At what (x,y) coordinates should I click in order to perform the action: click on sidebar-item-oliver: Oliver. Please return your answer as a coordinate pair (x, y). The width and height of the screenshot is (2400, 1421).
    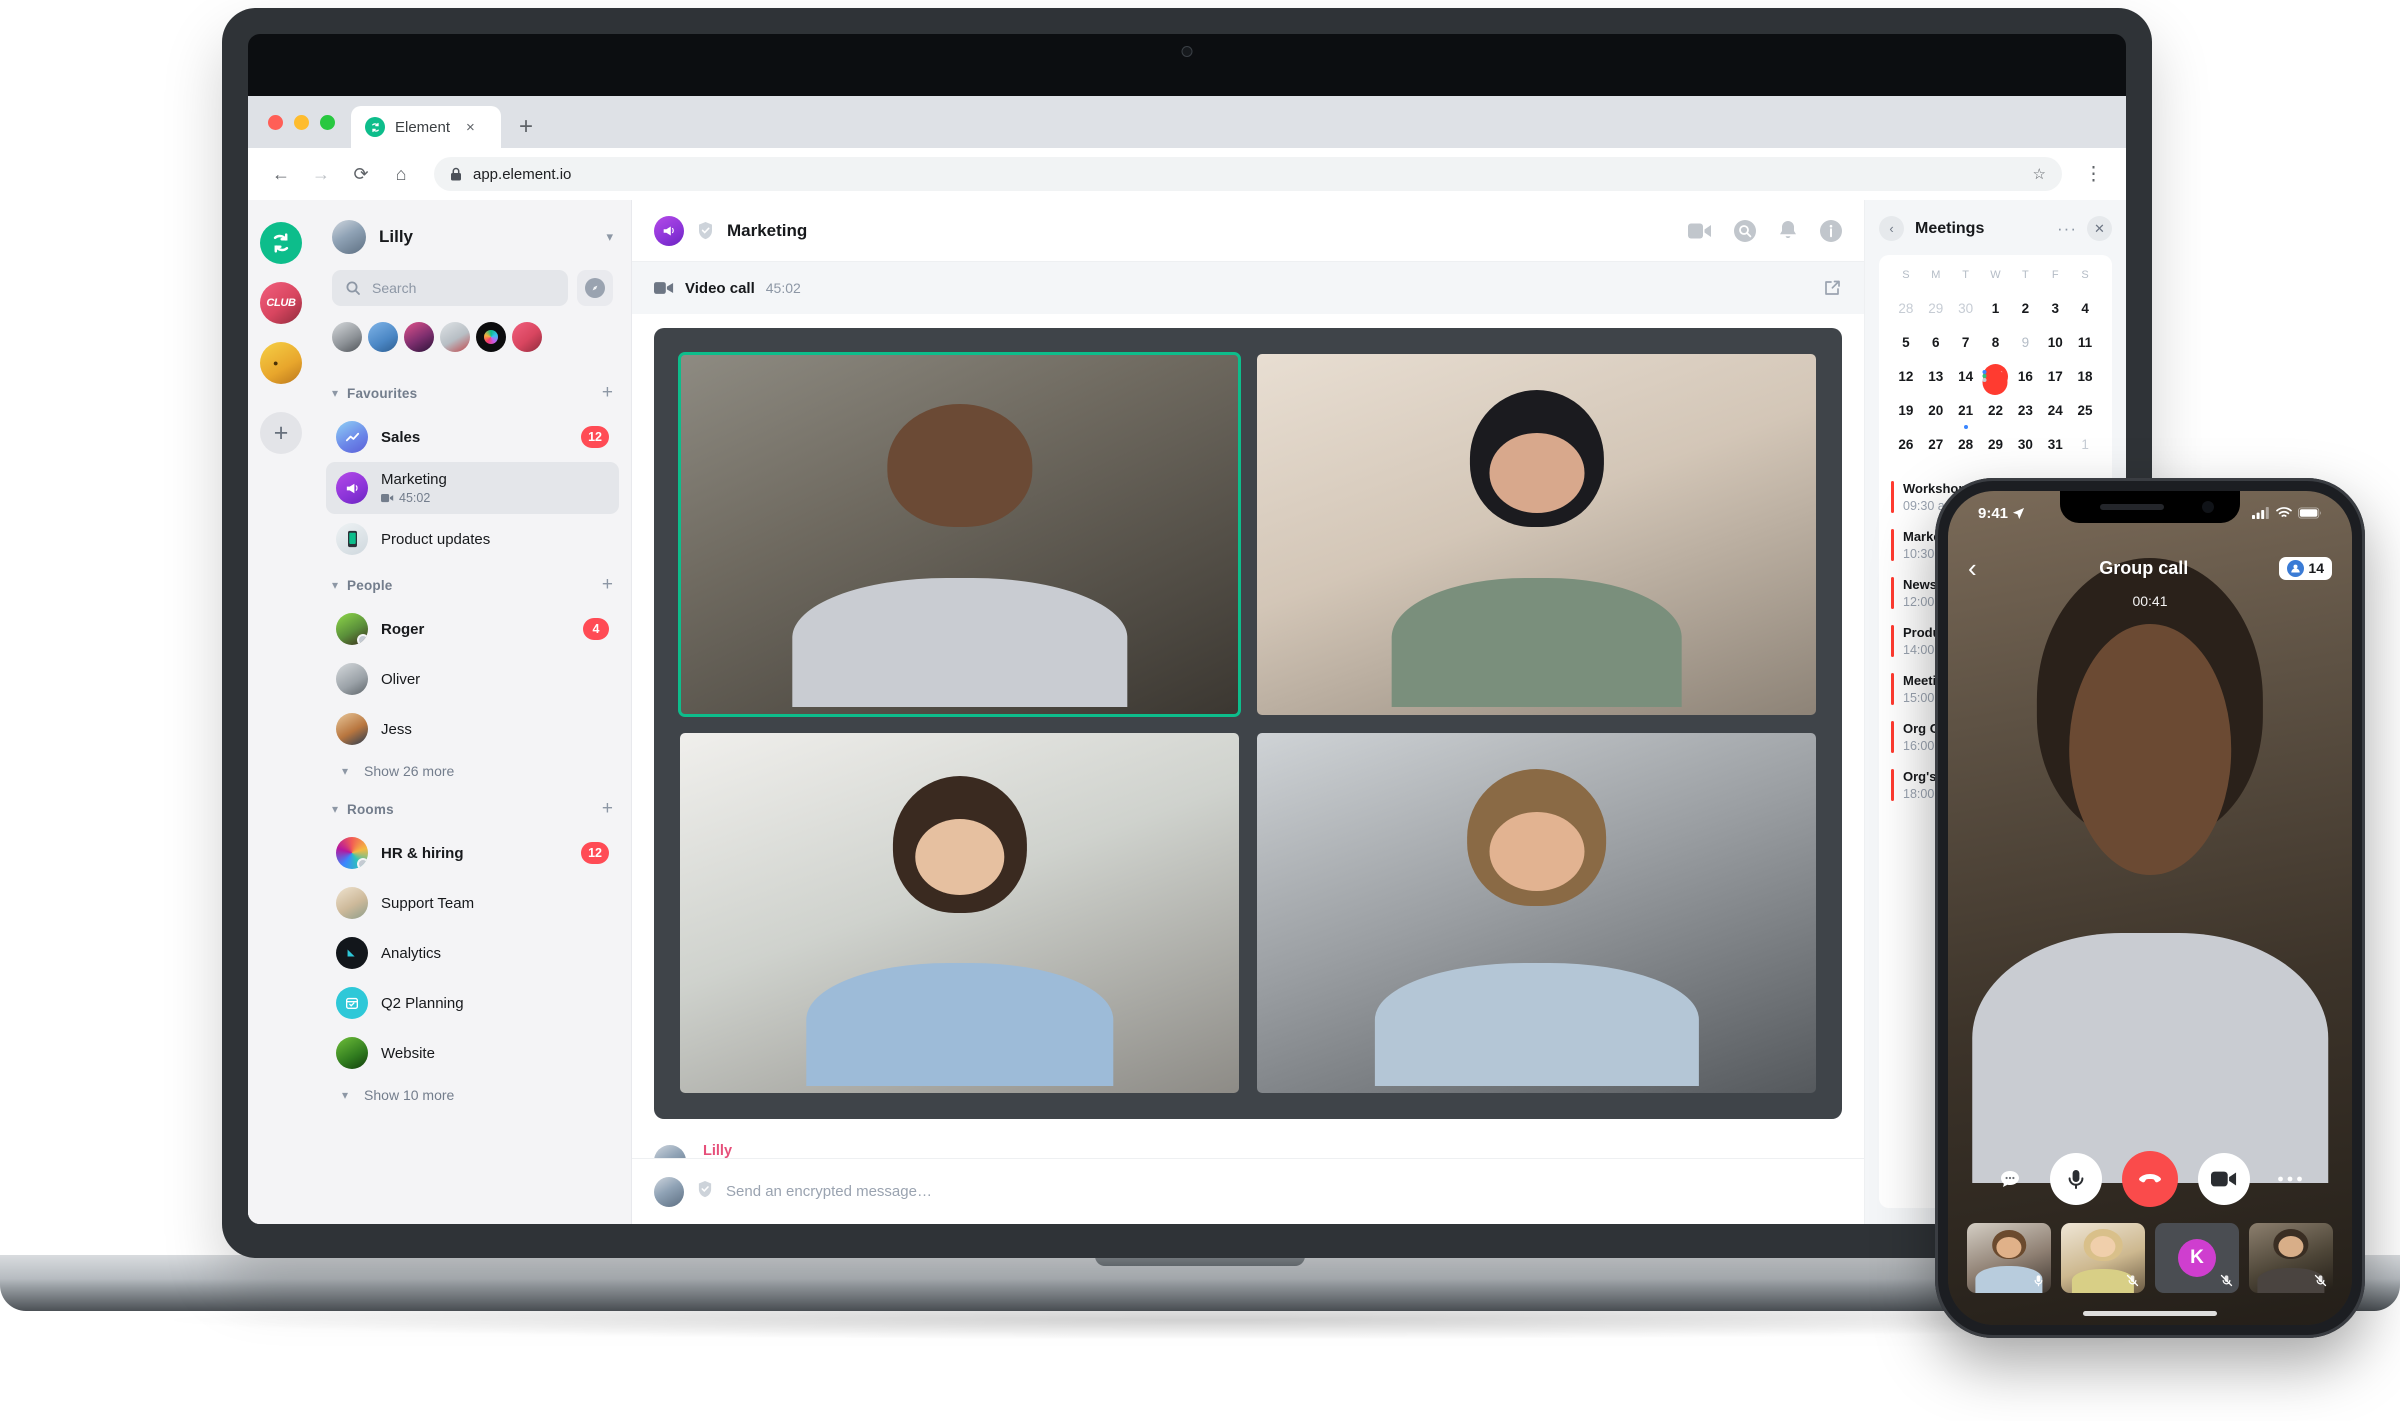
    Looking at the image, I should click on (472, 679).